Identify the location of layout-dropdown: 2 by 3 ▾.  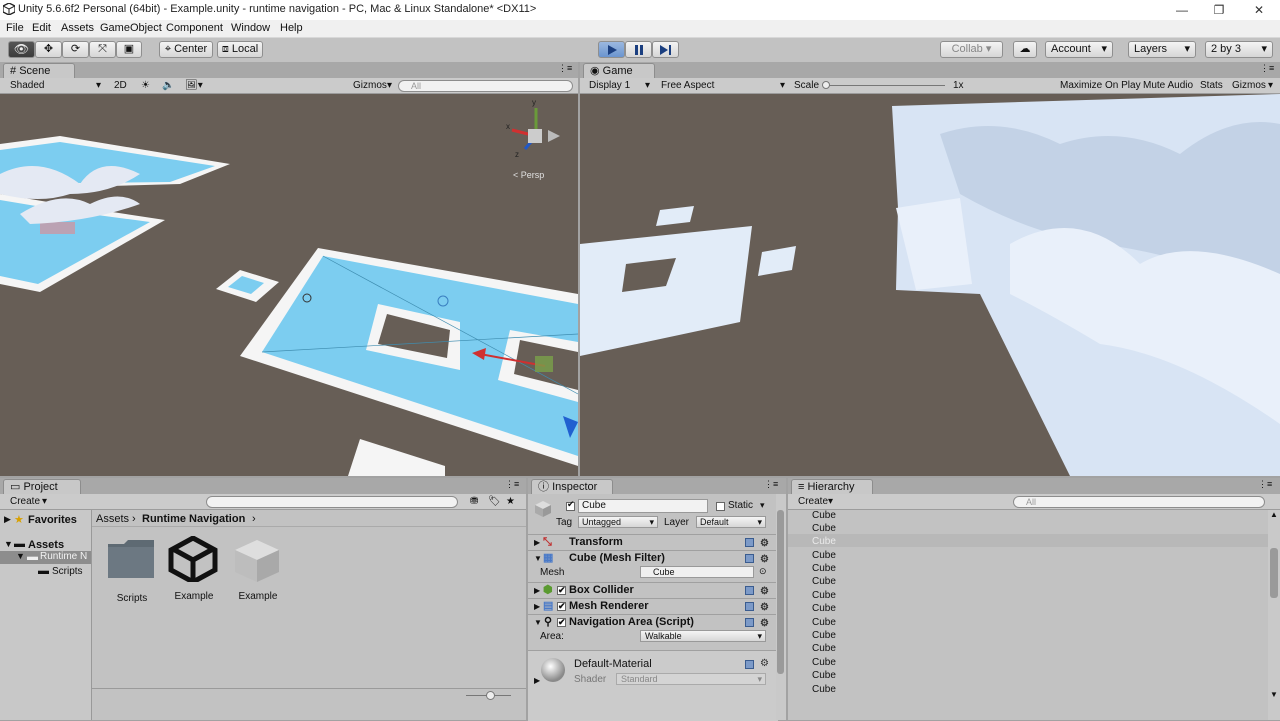
(1239, 49).